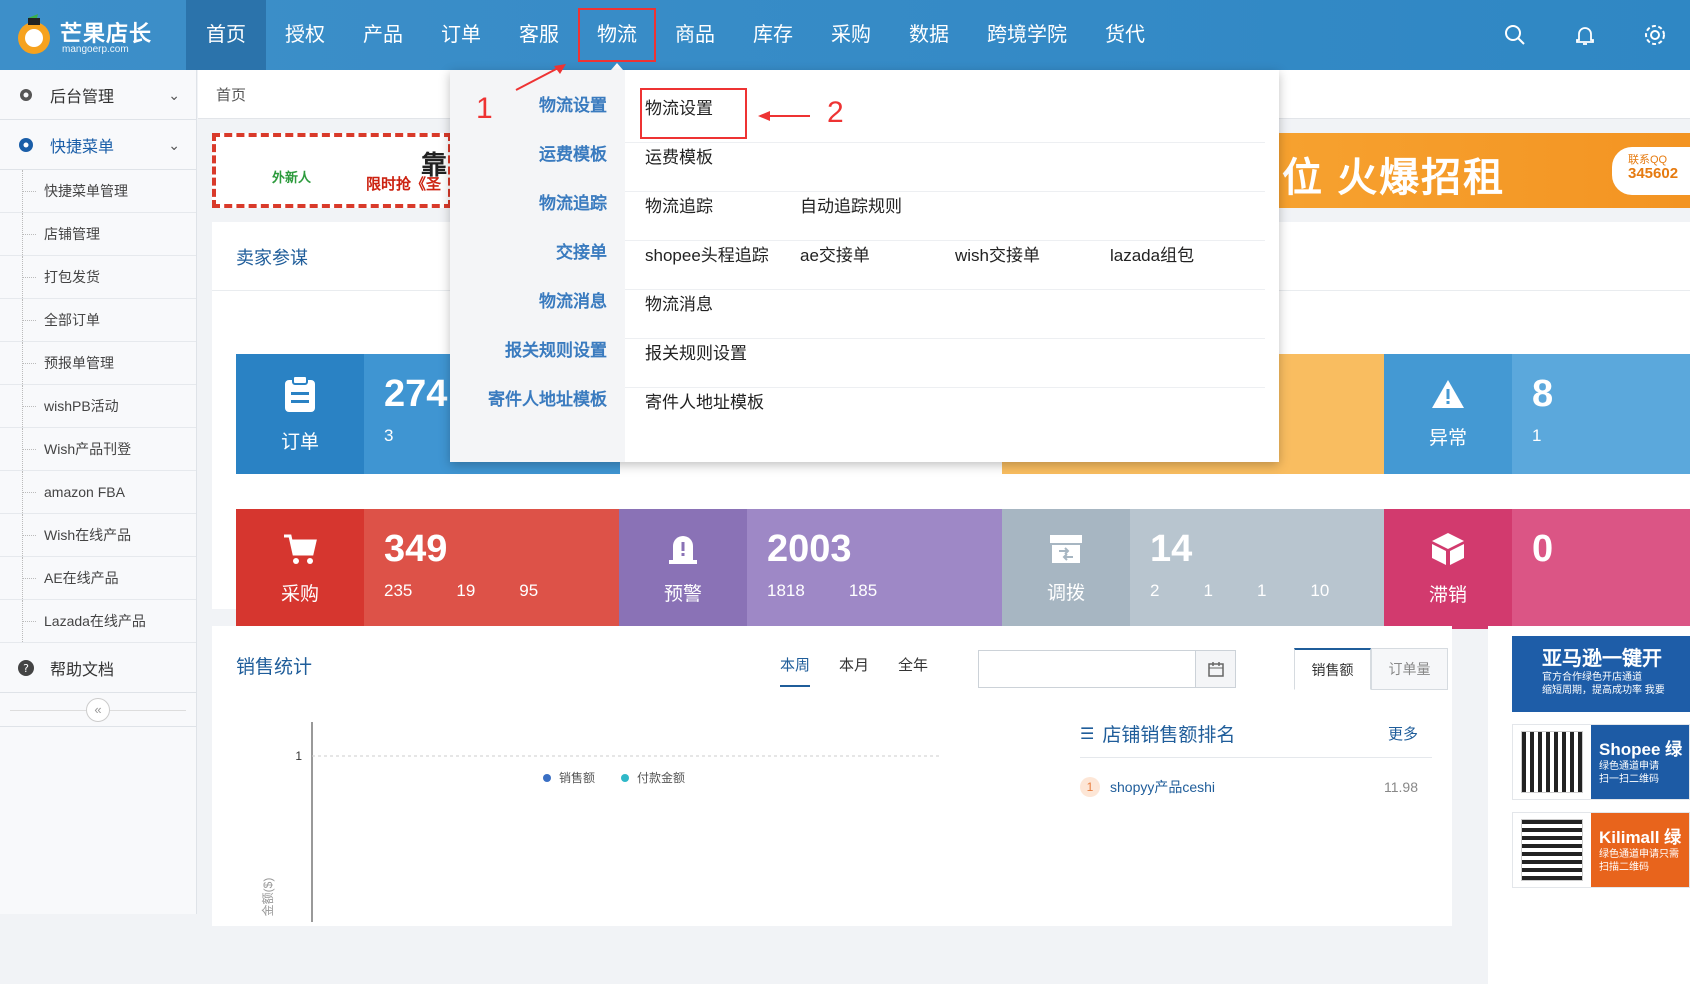 This screenshot has height=984, width=1690. I want to click on ad-shopee: Shopee 绿 绿色通道申请 扫一扫二维码, so click(1601, 762).